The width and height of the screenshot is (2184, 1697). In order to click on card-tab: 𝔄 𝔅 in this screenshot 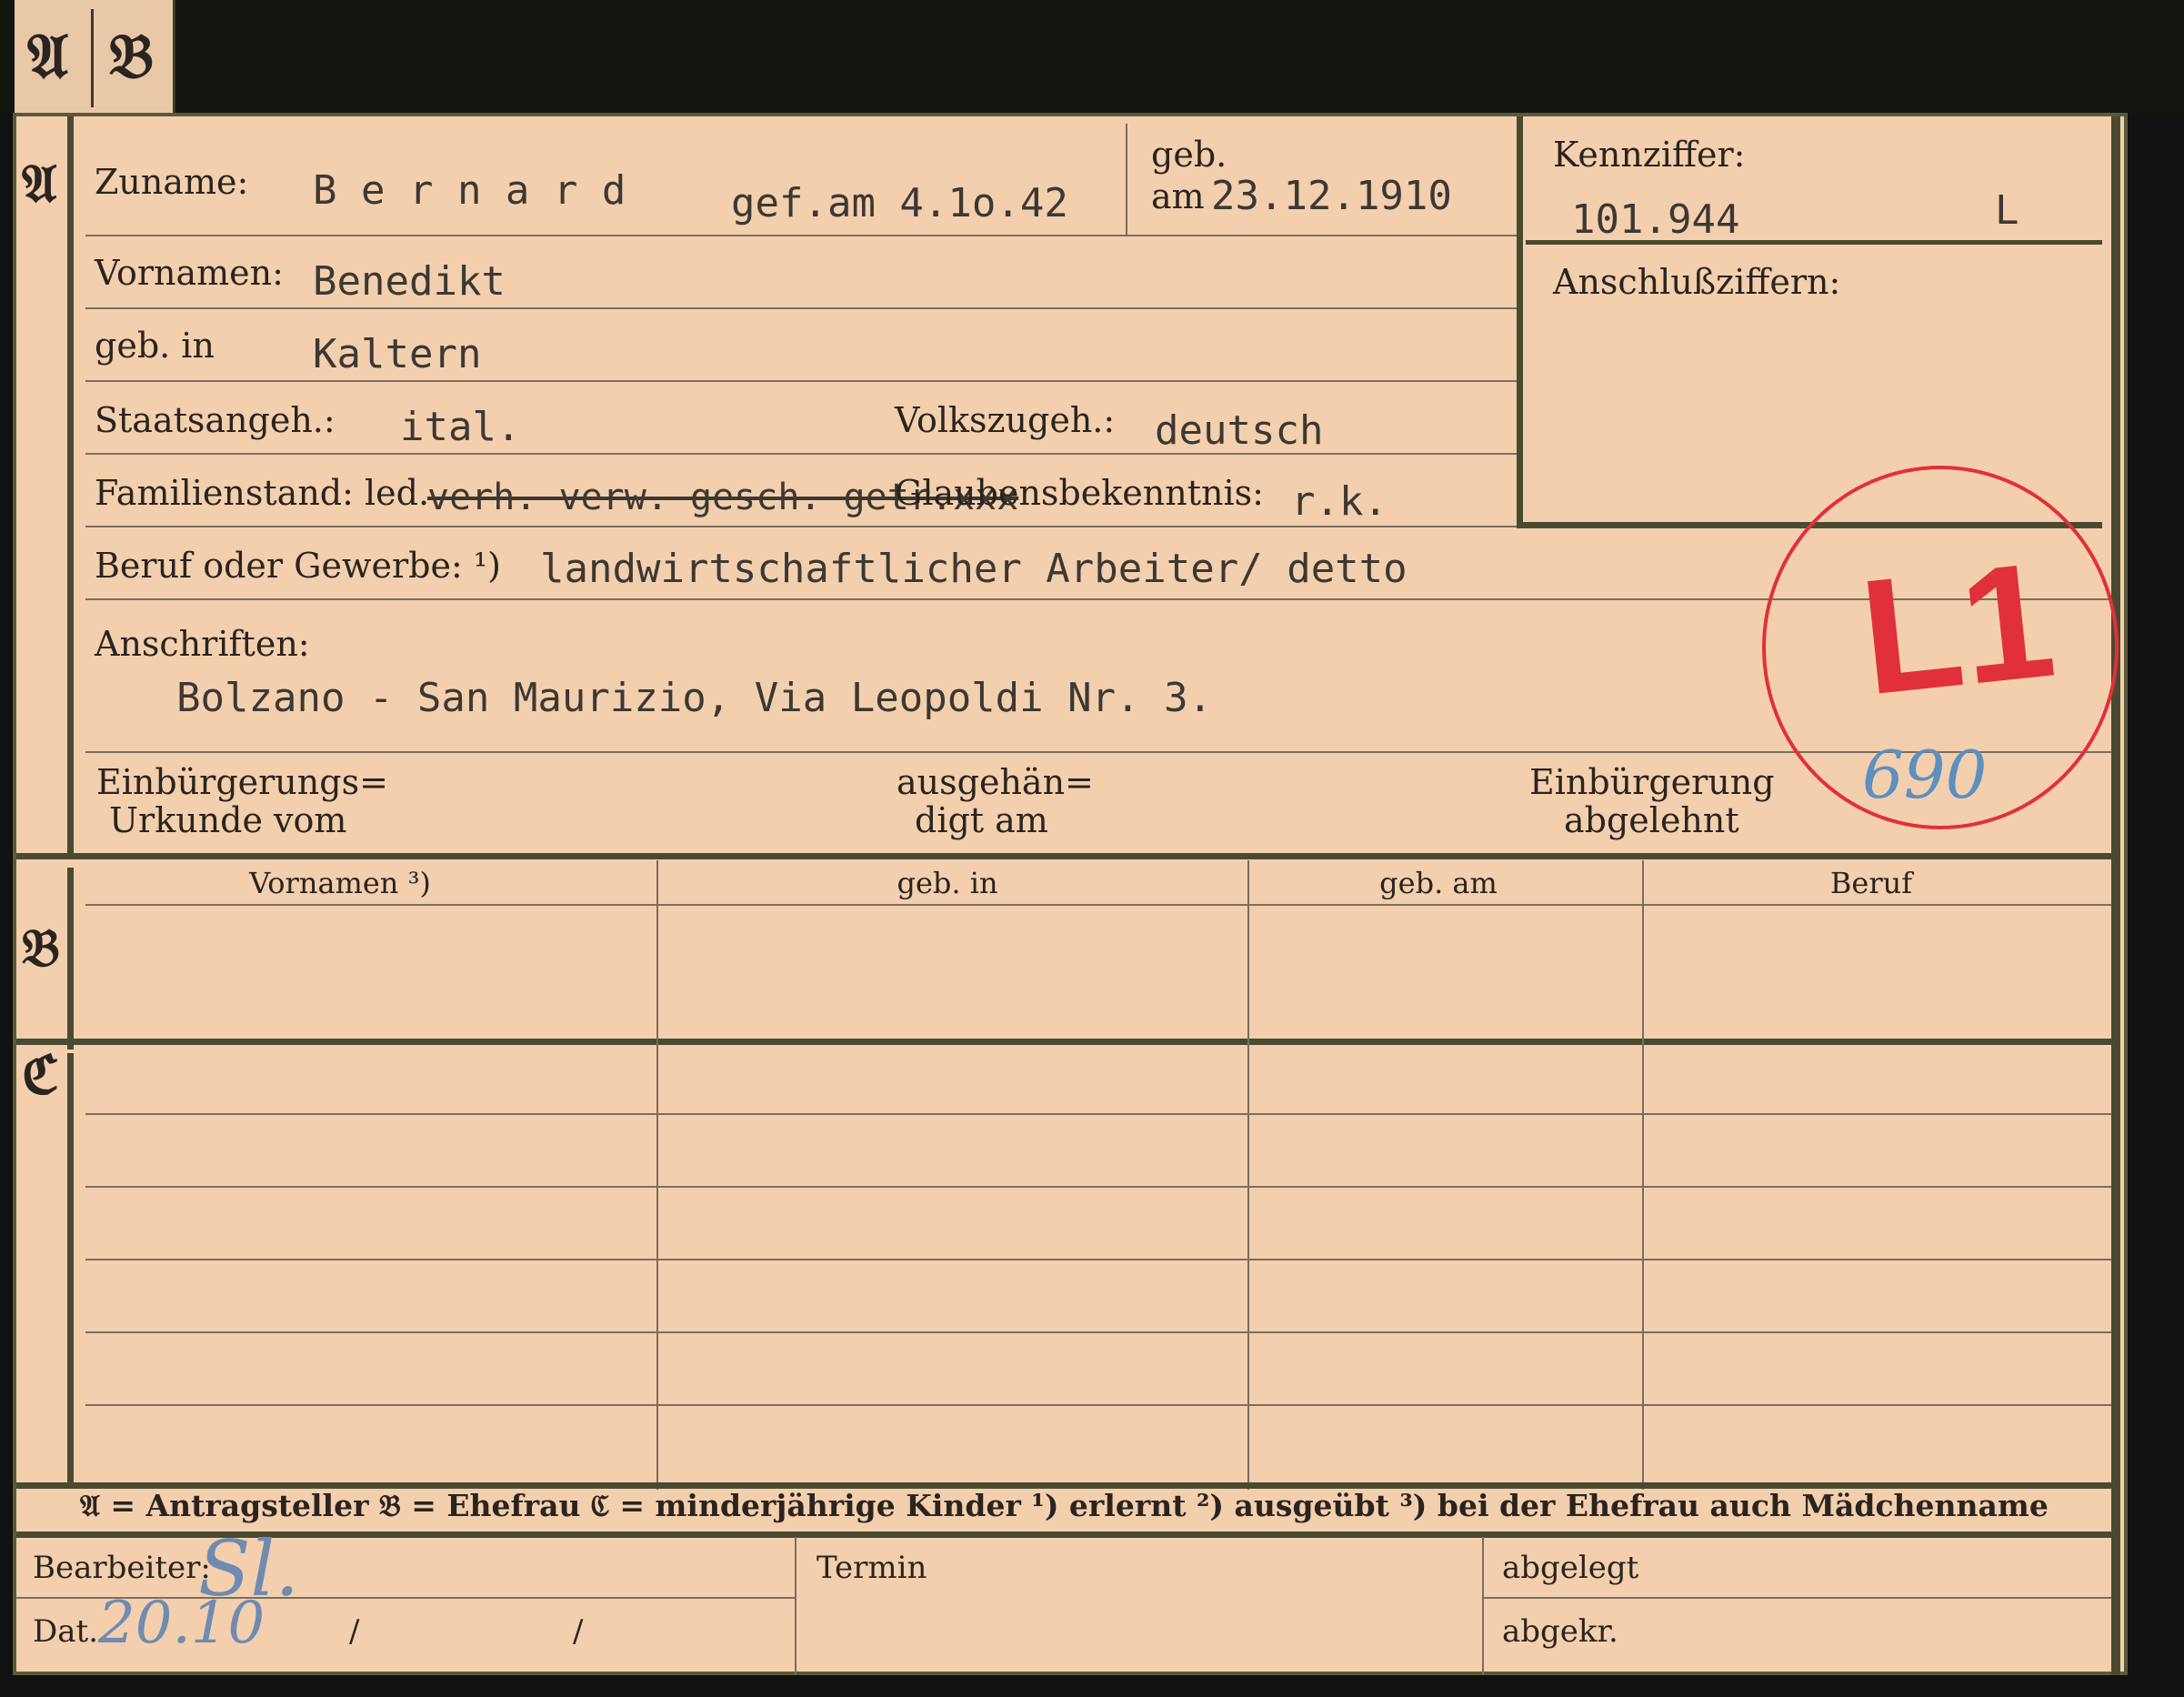, I will do `click(95, 56)`.